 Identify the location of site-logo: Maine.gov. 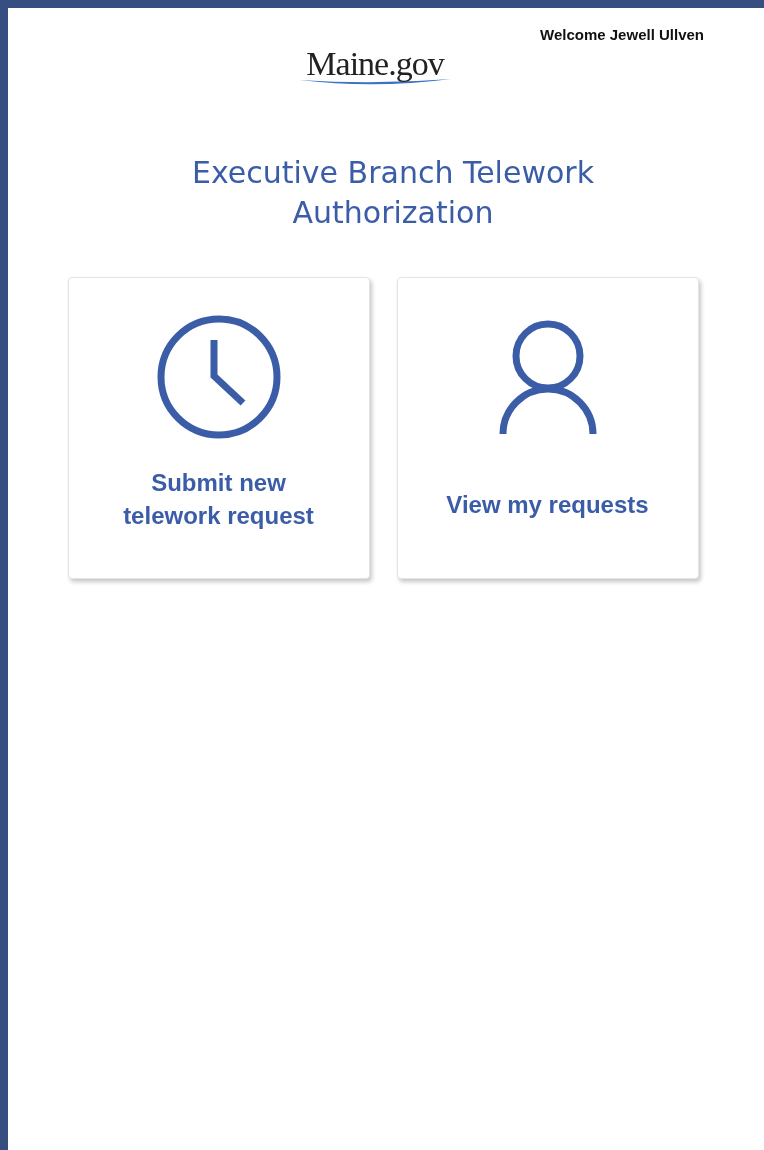
(375, 64).